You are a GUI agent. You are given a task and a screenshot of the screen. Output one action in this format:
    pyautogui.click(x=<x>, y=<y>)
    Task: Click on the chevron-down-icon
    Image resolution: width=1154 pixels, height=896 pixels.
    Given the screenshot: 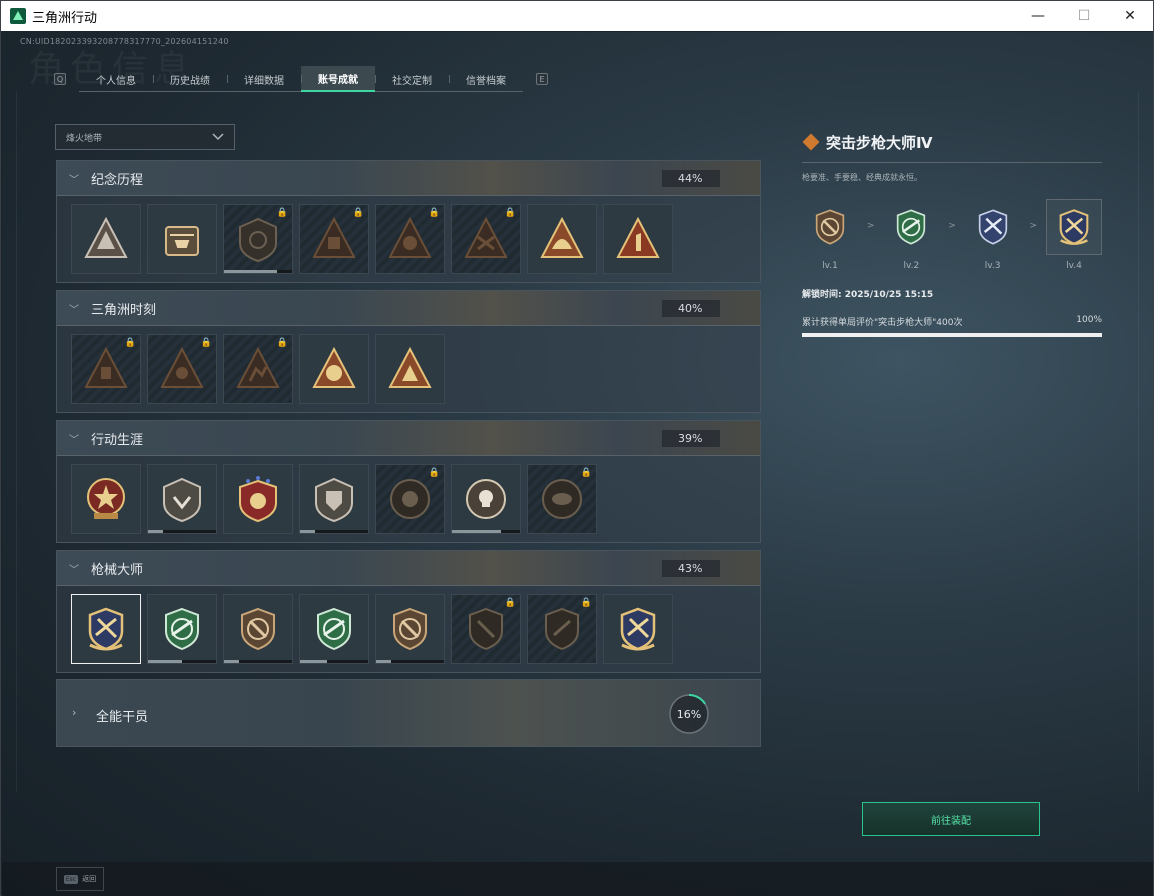 What is the action you would take?
    pyautogui.click(x=218, y=137)
    